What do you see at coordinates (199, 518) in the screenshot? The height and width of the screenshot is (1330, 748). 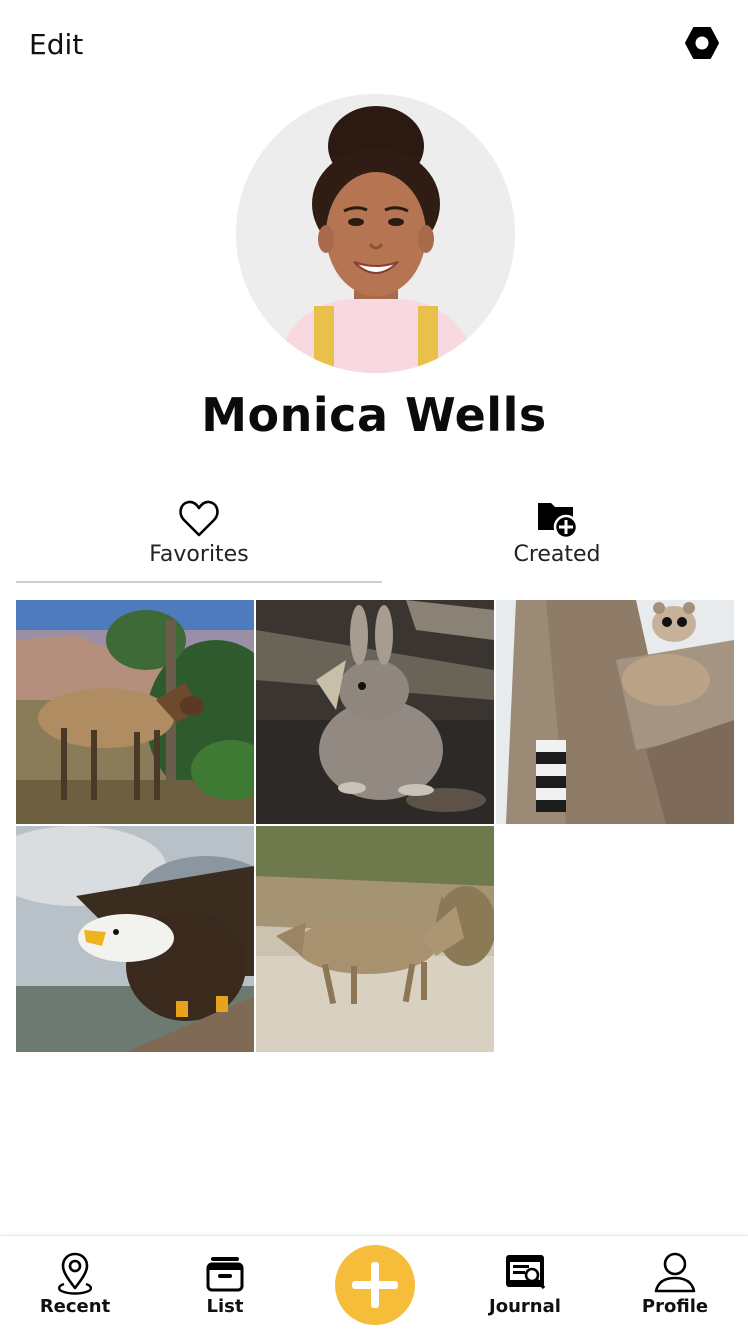 I see `heart-icon` at bounding box center [199, 518].